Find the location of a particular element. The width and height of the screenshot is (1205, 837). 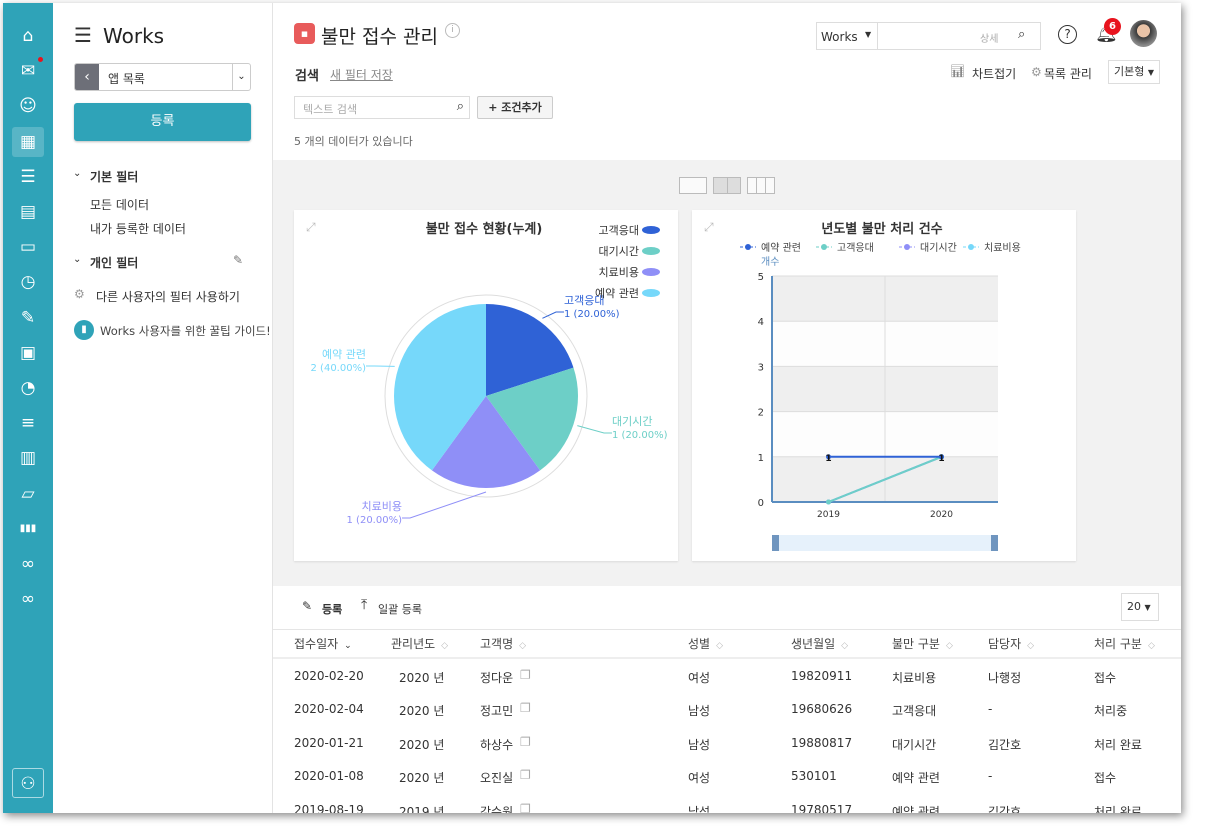

column-header: 불만 구분 ◇ is located at coordinates (922, 645).